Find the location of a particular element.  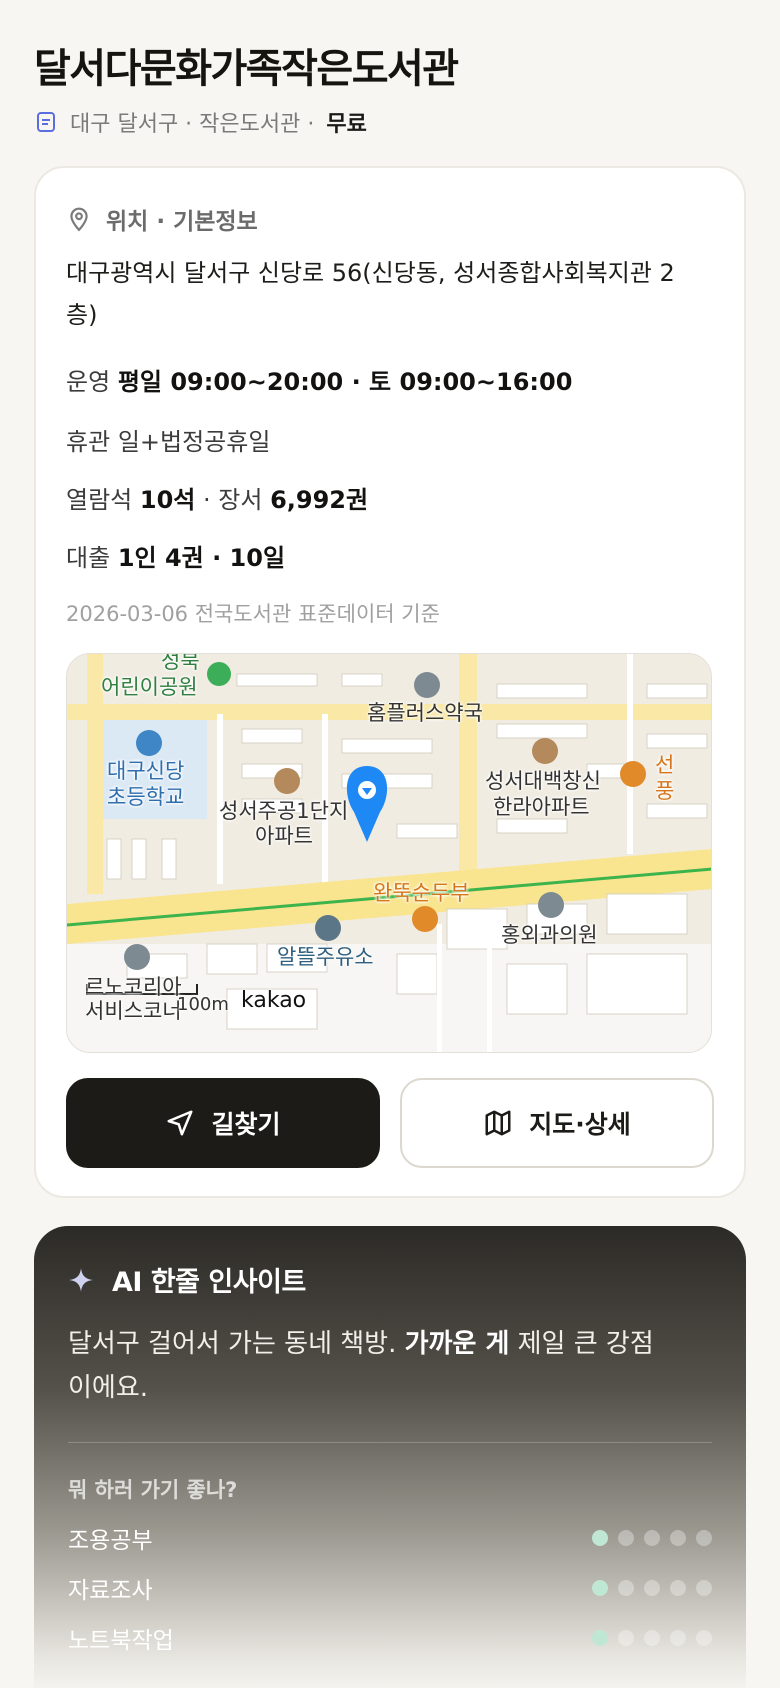

location-pin-icon is located at coordinates (79, 219).